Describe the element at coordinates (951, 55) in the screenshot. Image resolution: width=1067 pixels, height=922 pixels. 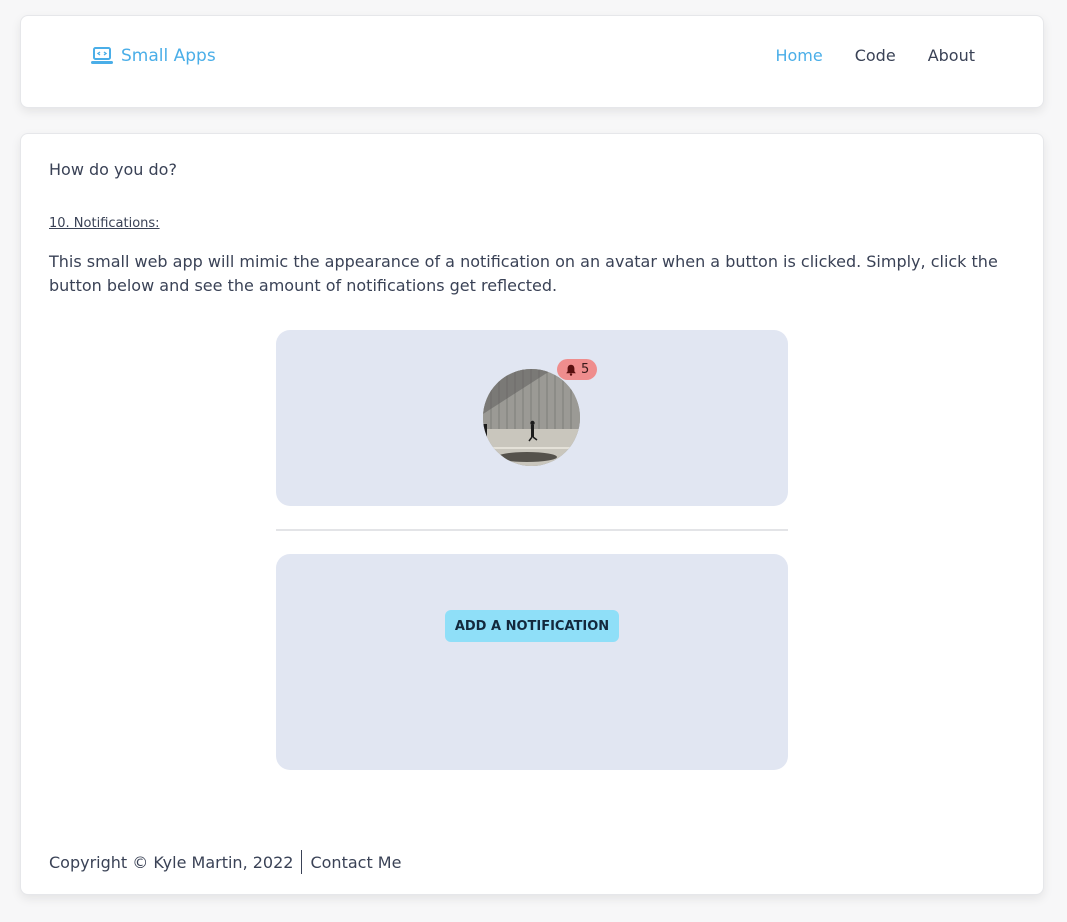
I see `nav-link-about: About` at that location.